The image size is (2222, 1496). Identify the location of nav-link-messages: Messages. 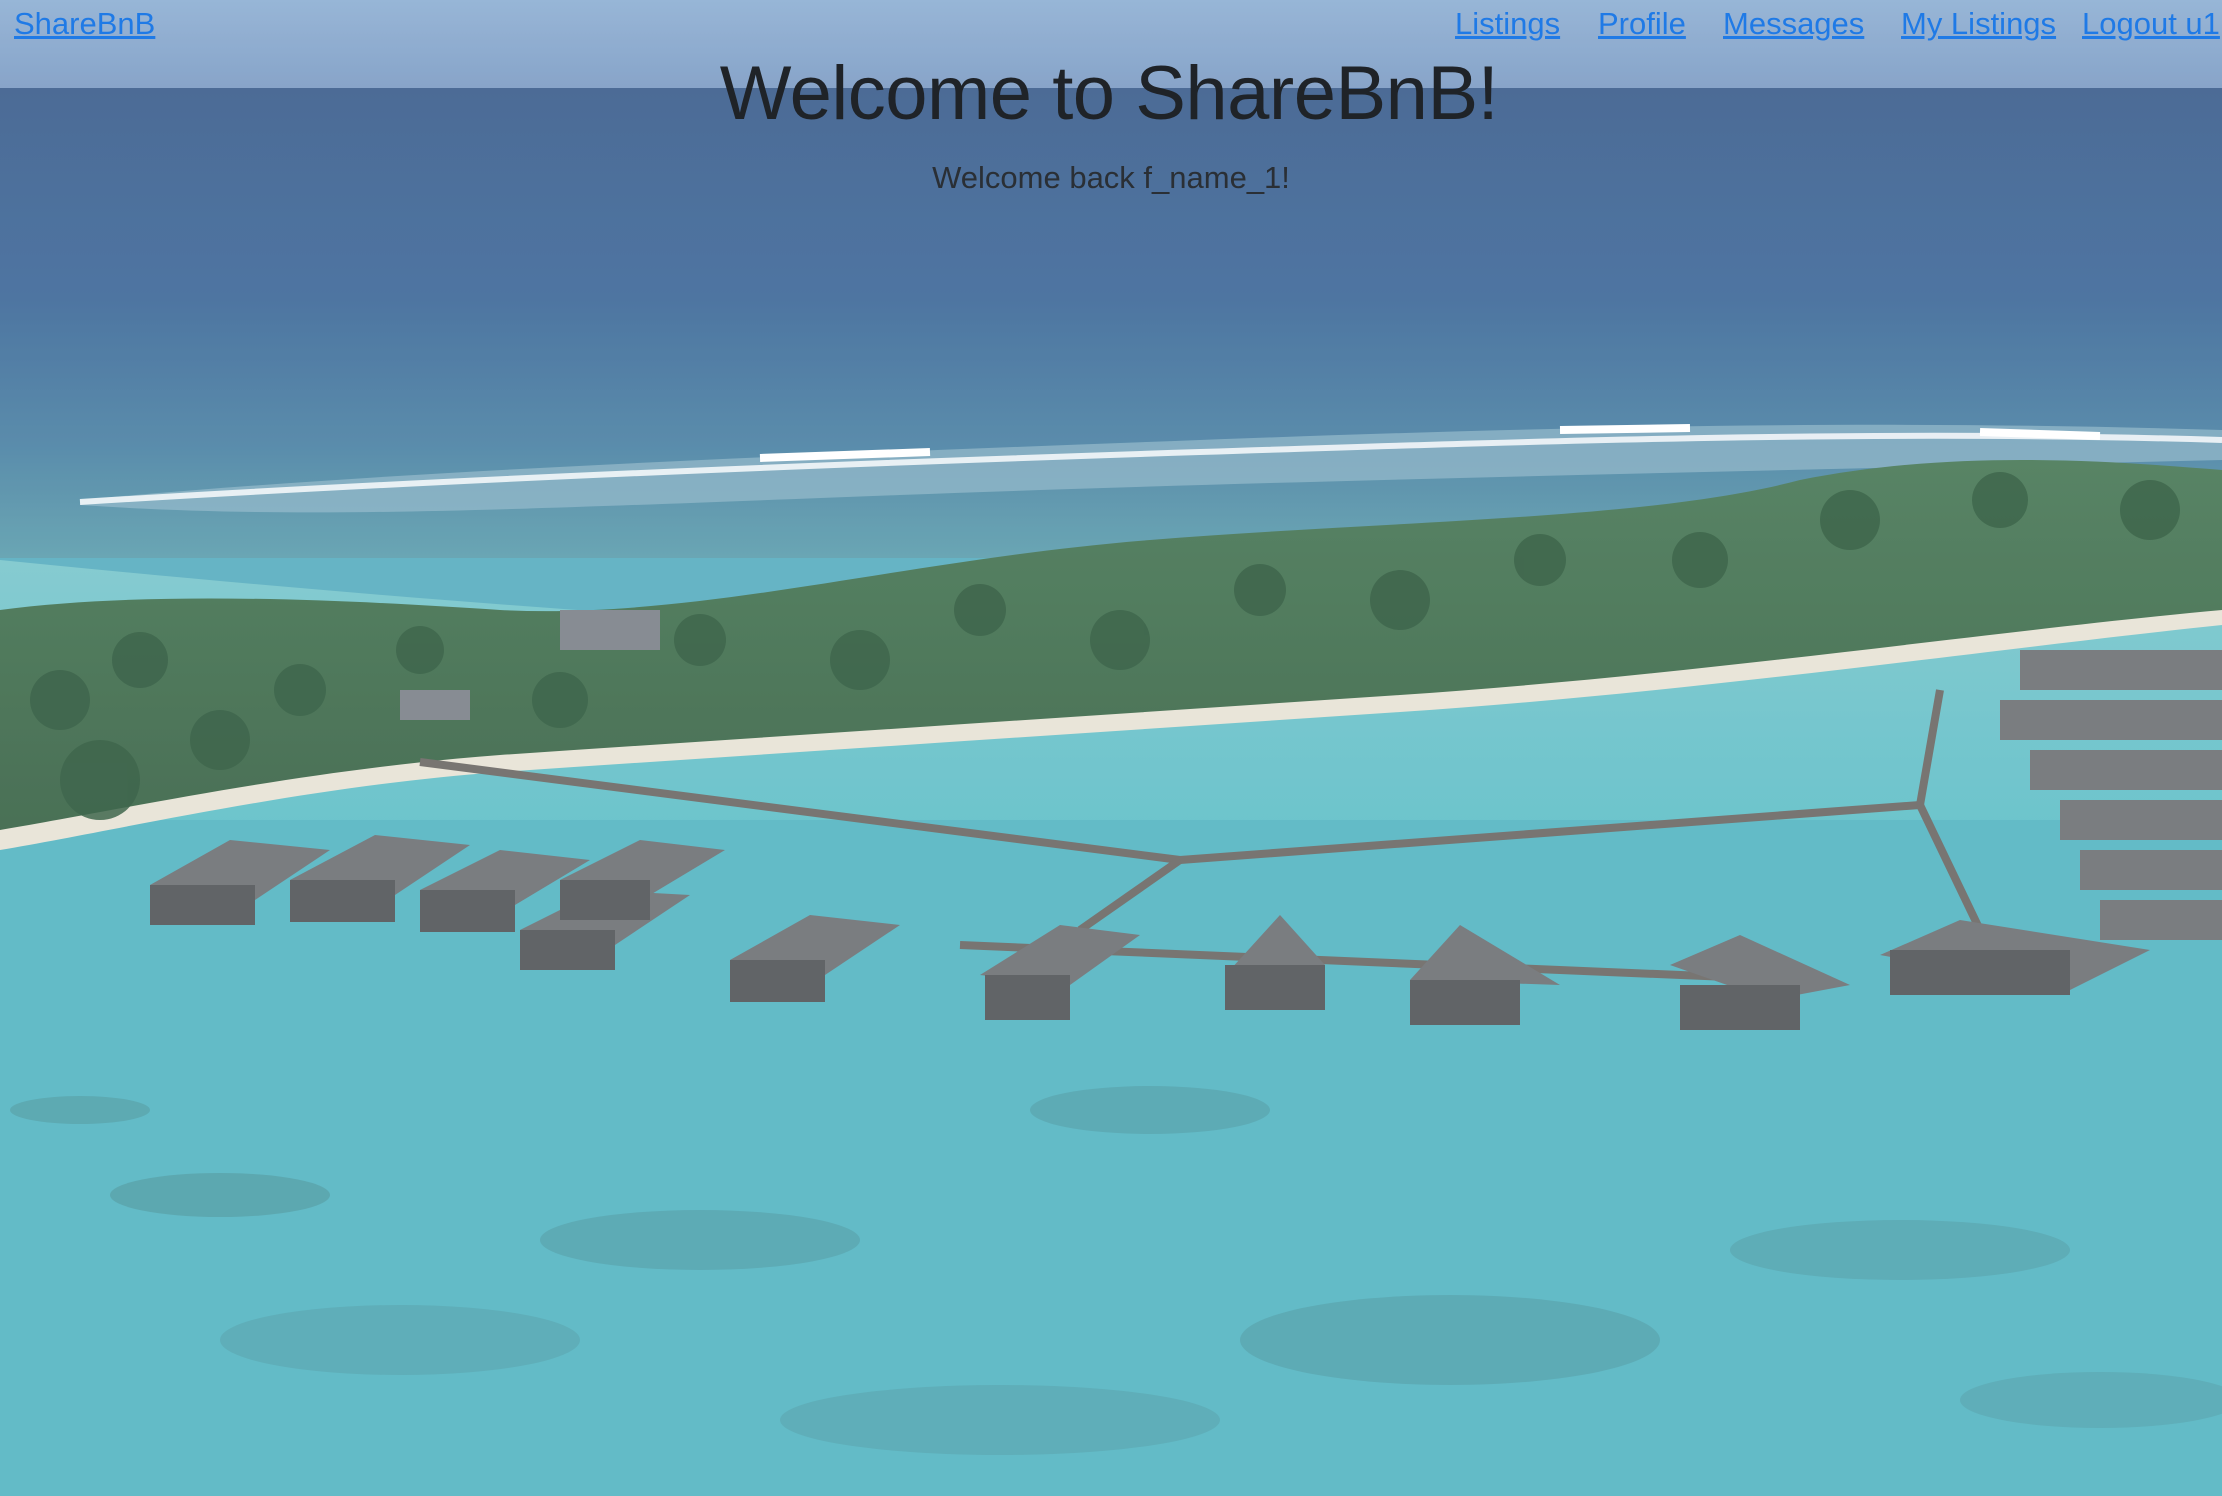
(1793, 24).